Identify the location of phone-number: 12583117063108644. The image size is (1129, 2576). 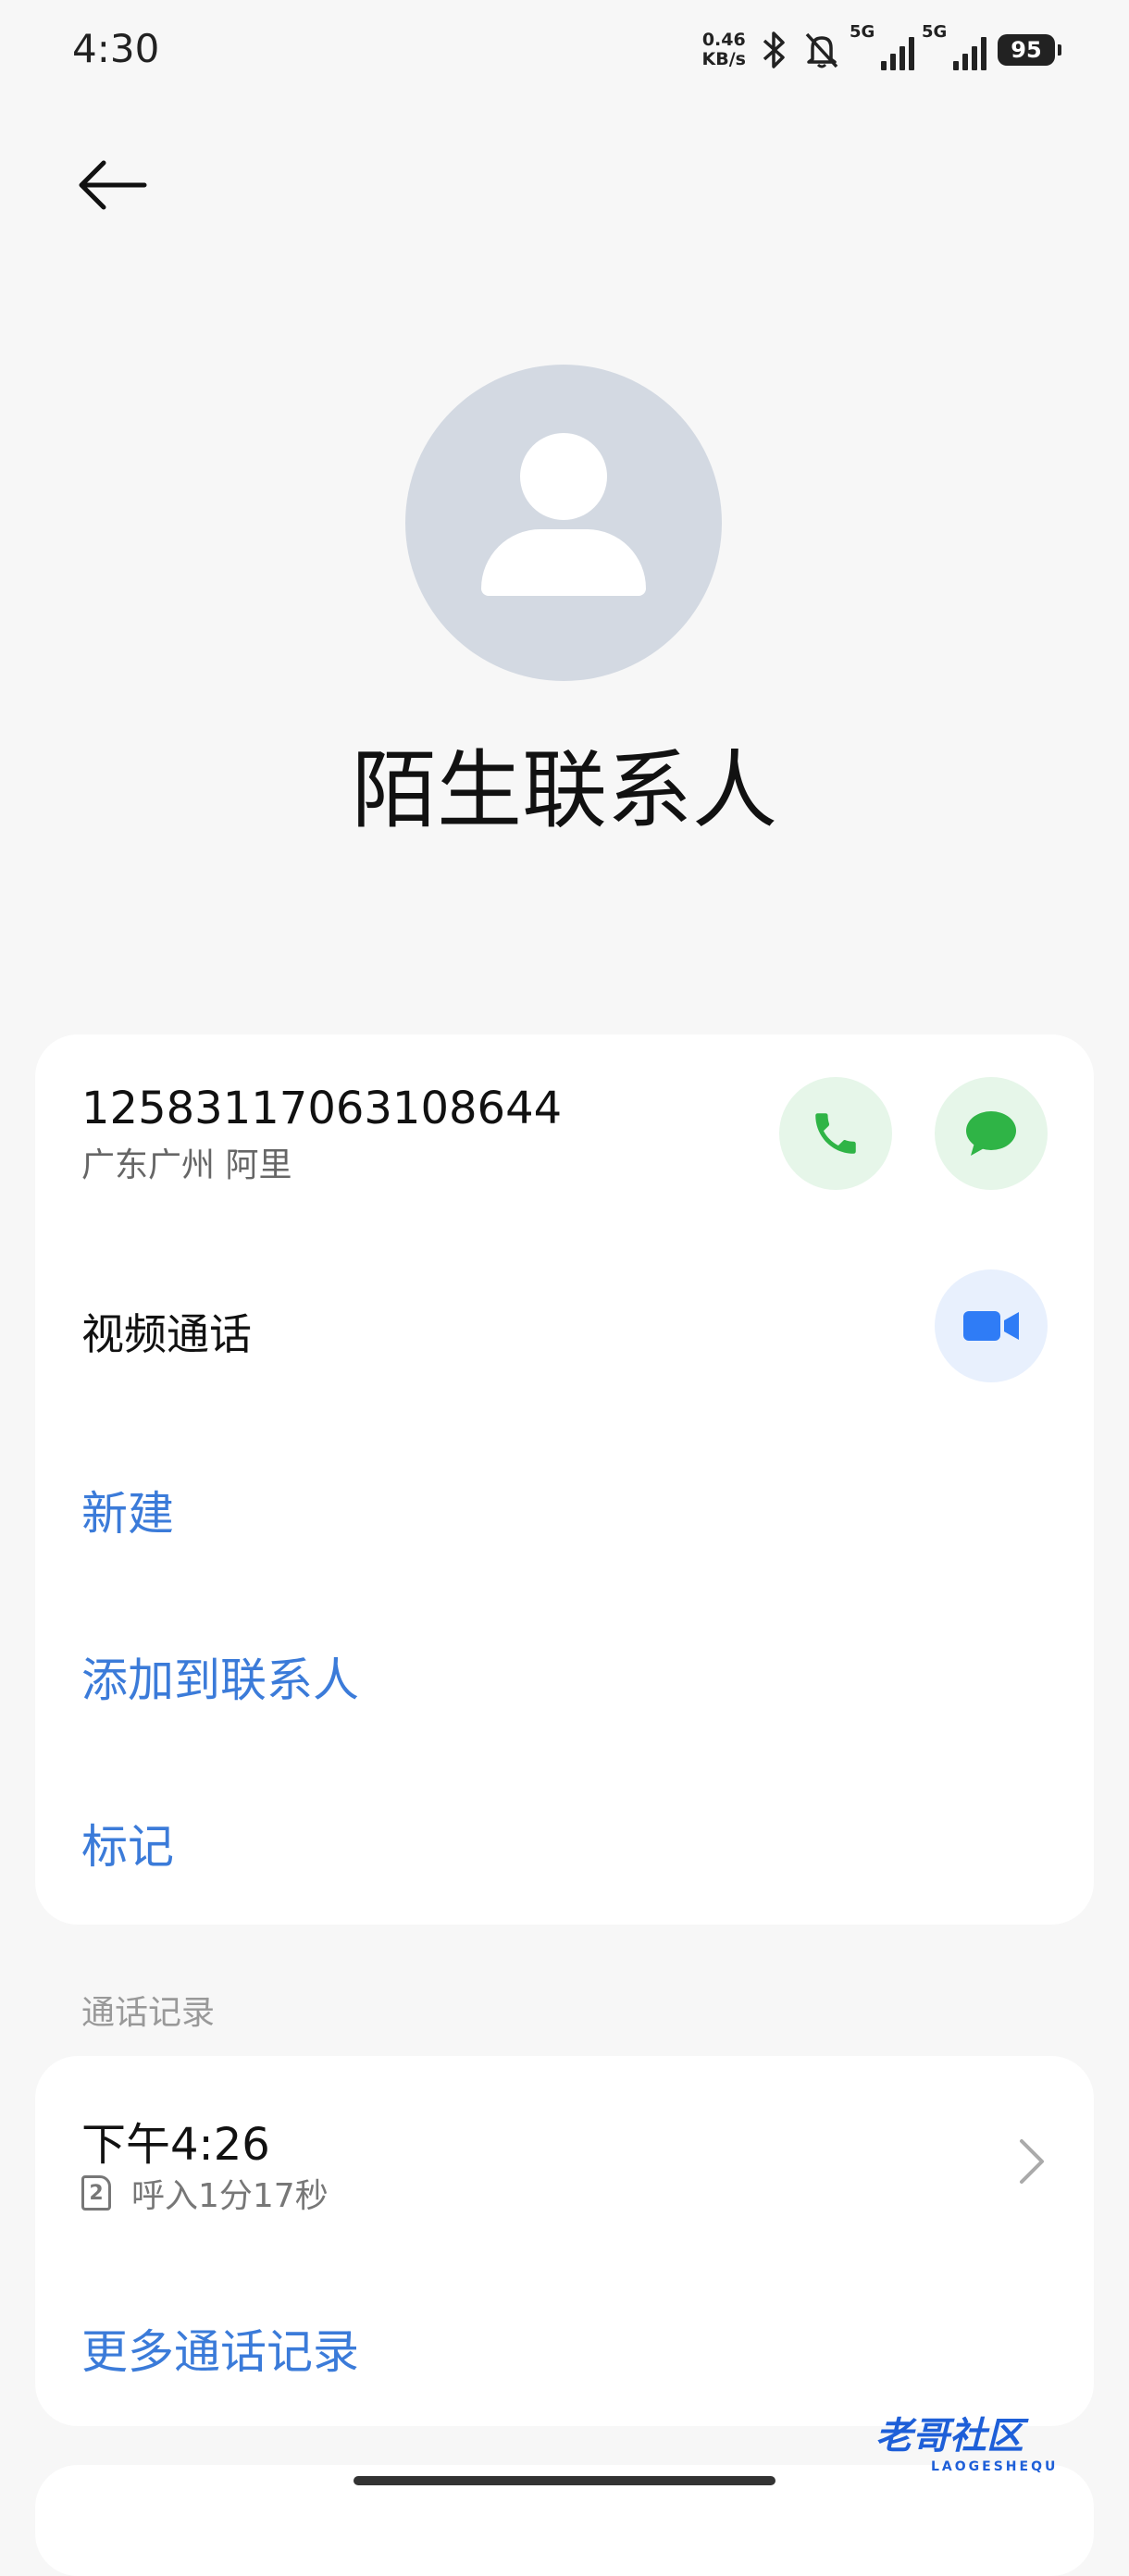
(321, 1108).